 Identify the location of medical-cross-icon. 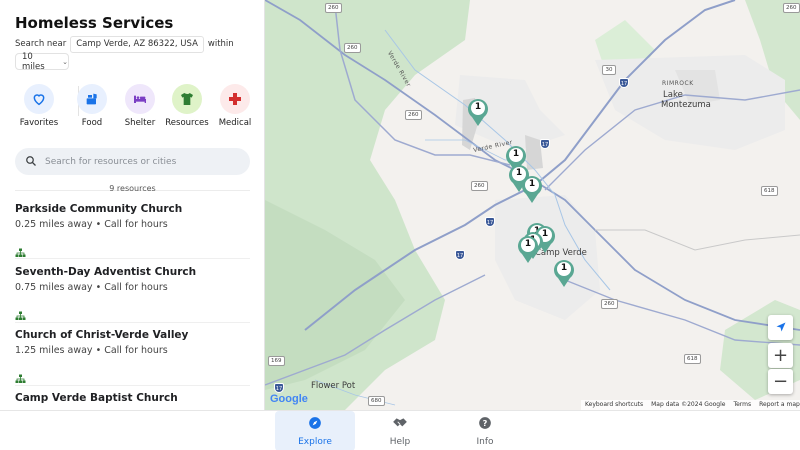
(235, 99).